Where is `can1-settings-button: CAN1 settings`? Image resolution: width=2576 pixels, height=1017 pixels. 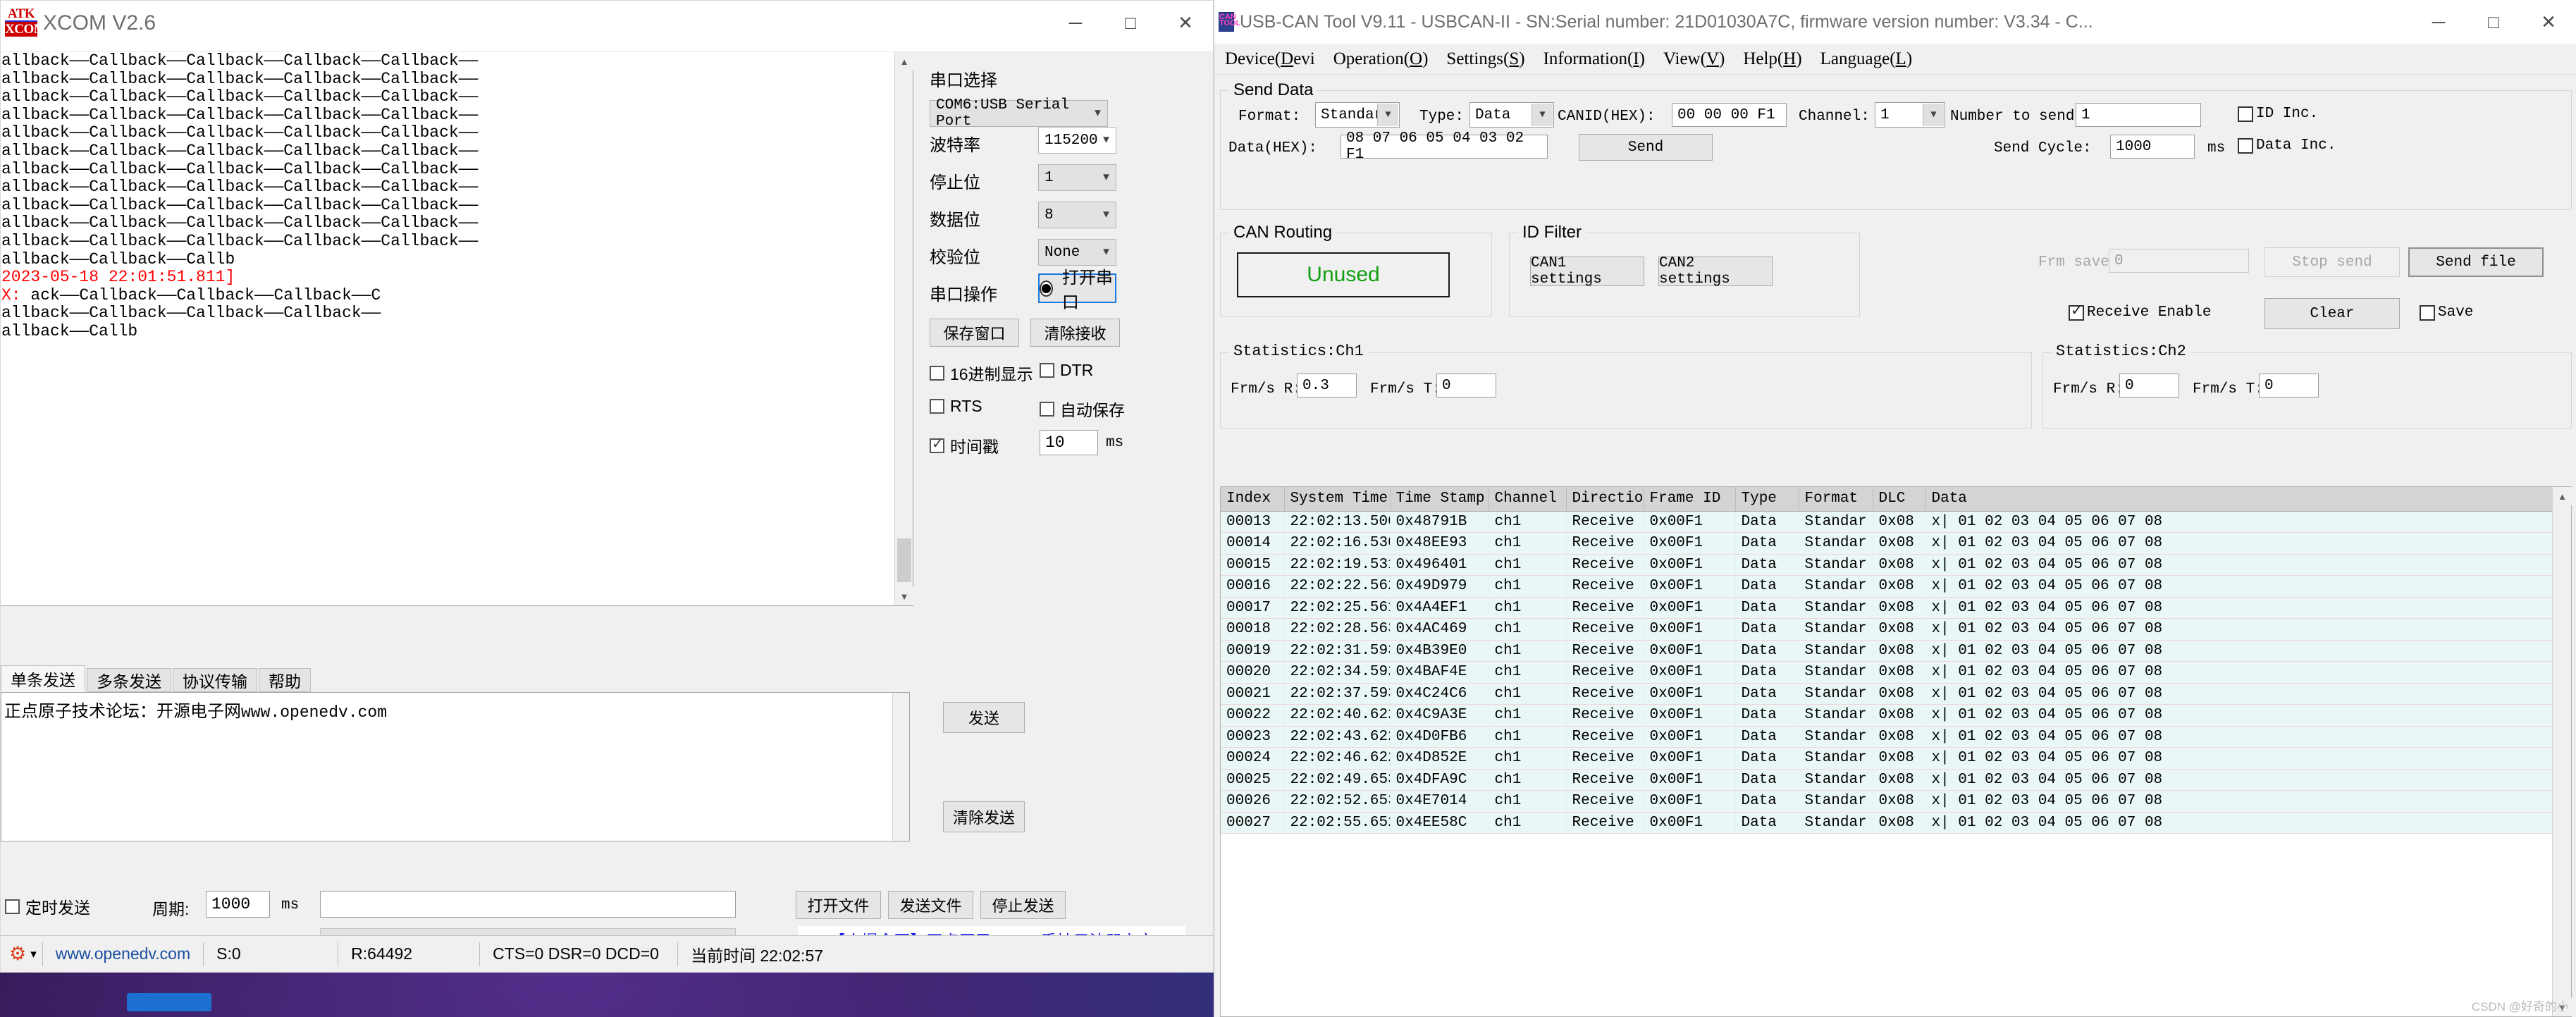
can1-settings-button: CAN1 settings is located at coordinates (1587, 271).